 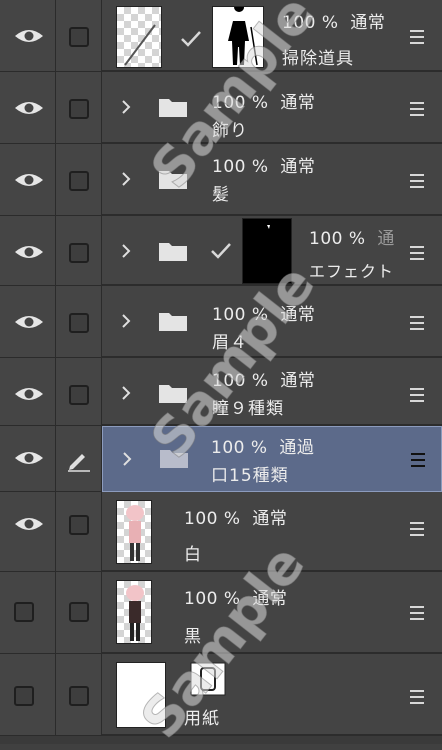 What do you see at coordinates (272, 180) in the screenshot?
I see `layer-main: 100 % 通常 髪` at bounding box center [272, 180].